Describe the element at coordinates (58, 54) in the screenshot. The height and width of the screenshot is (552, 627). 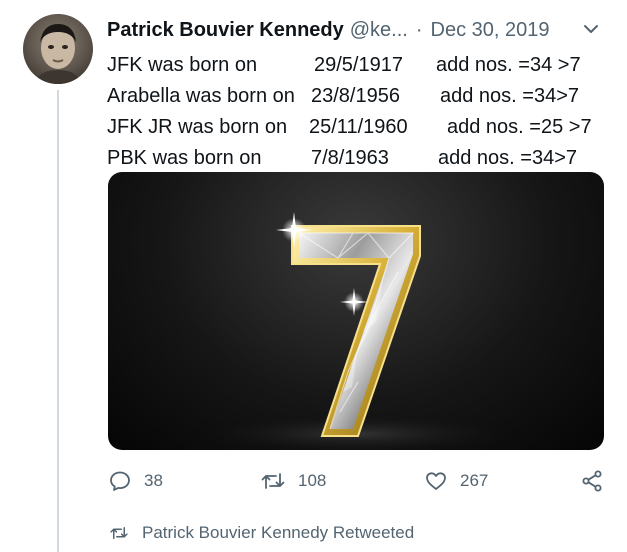
I see `avatar-photo` at that location.